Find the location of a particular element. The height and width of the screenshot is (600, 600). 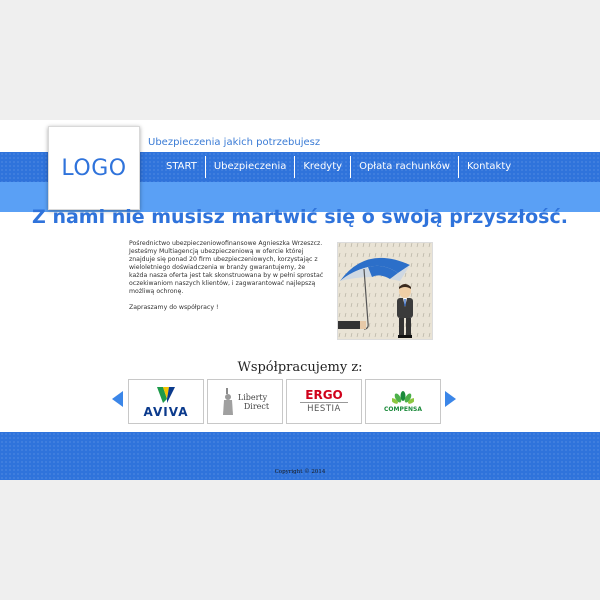

partner-logo-compensa: COMPENSA is located at coordinates (403, 401).